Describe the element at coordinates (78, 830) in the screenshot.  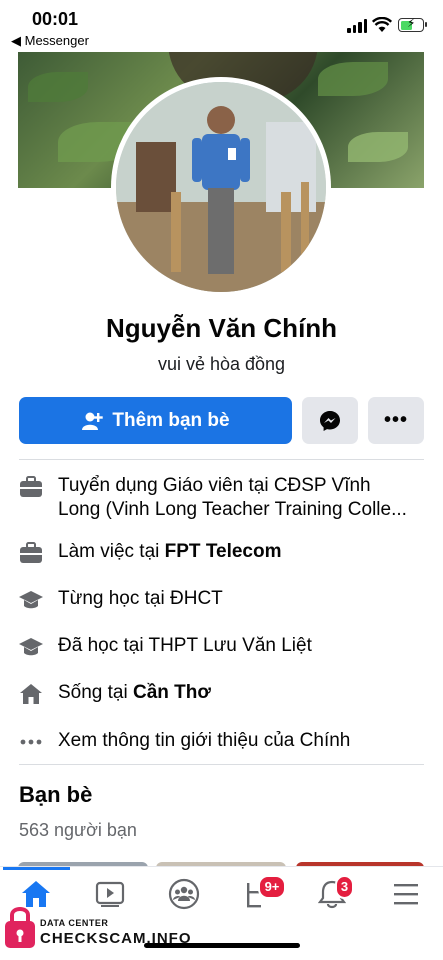
I see `friends-count: 563 người bạn` at that location.